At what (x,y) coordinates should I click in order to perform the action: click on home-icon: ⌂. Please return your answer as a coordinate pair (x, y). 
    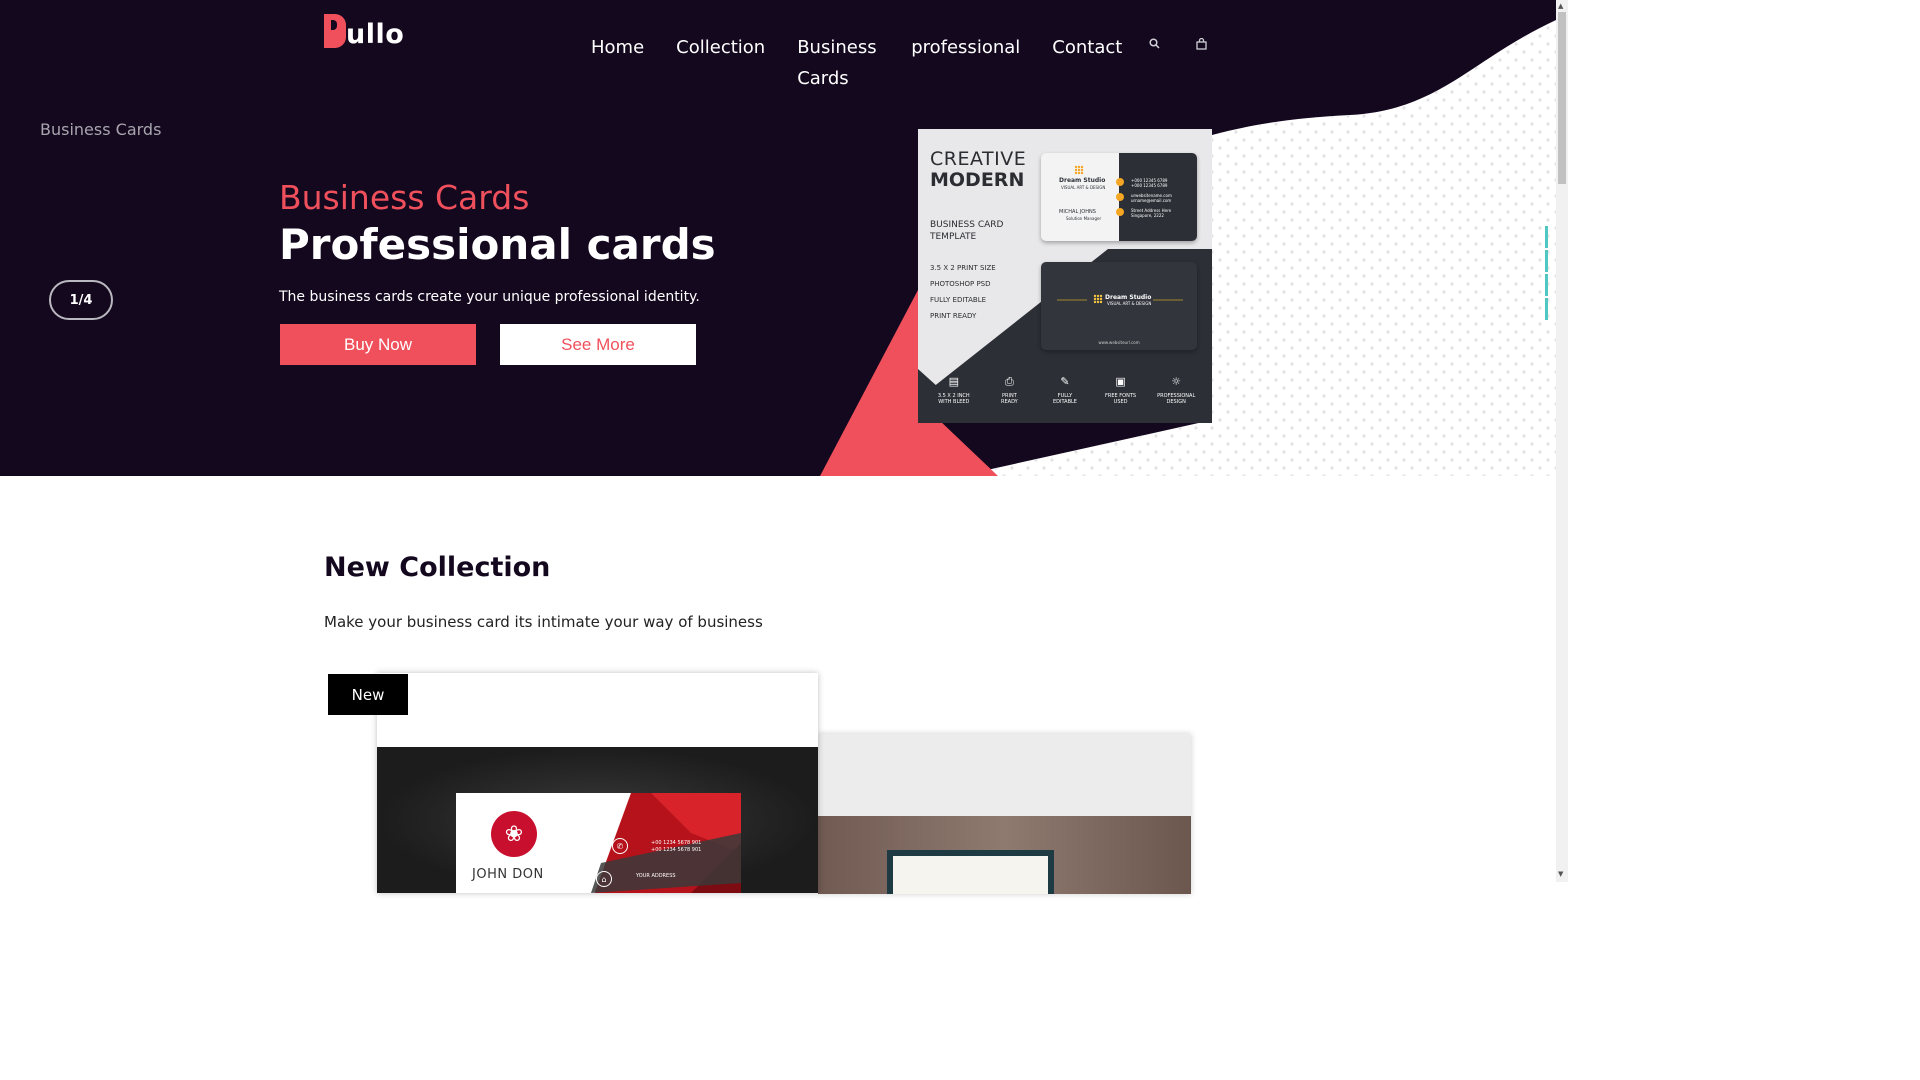
    Looking at the image, I should click on (604, 879).